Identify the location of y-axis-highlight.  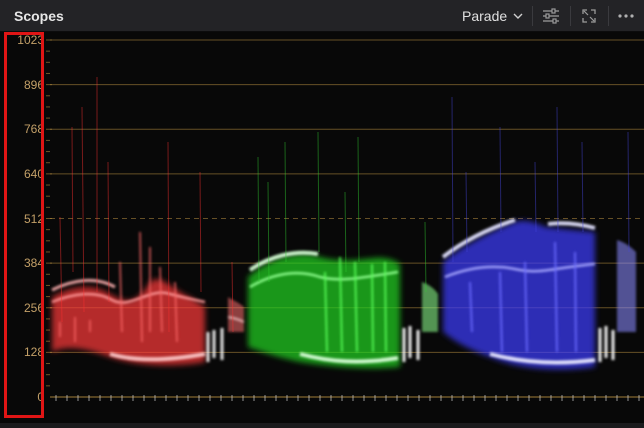
(24, 225).